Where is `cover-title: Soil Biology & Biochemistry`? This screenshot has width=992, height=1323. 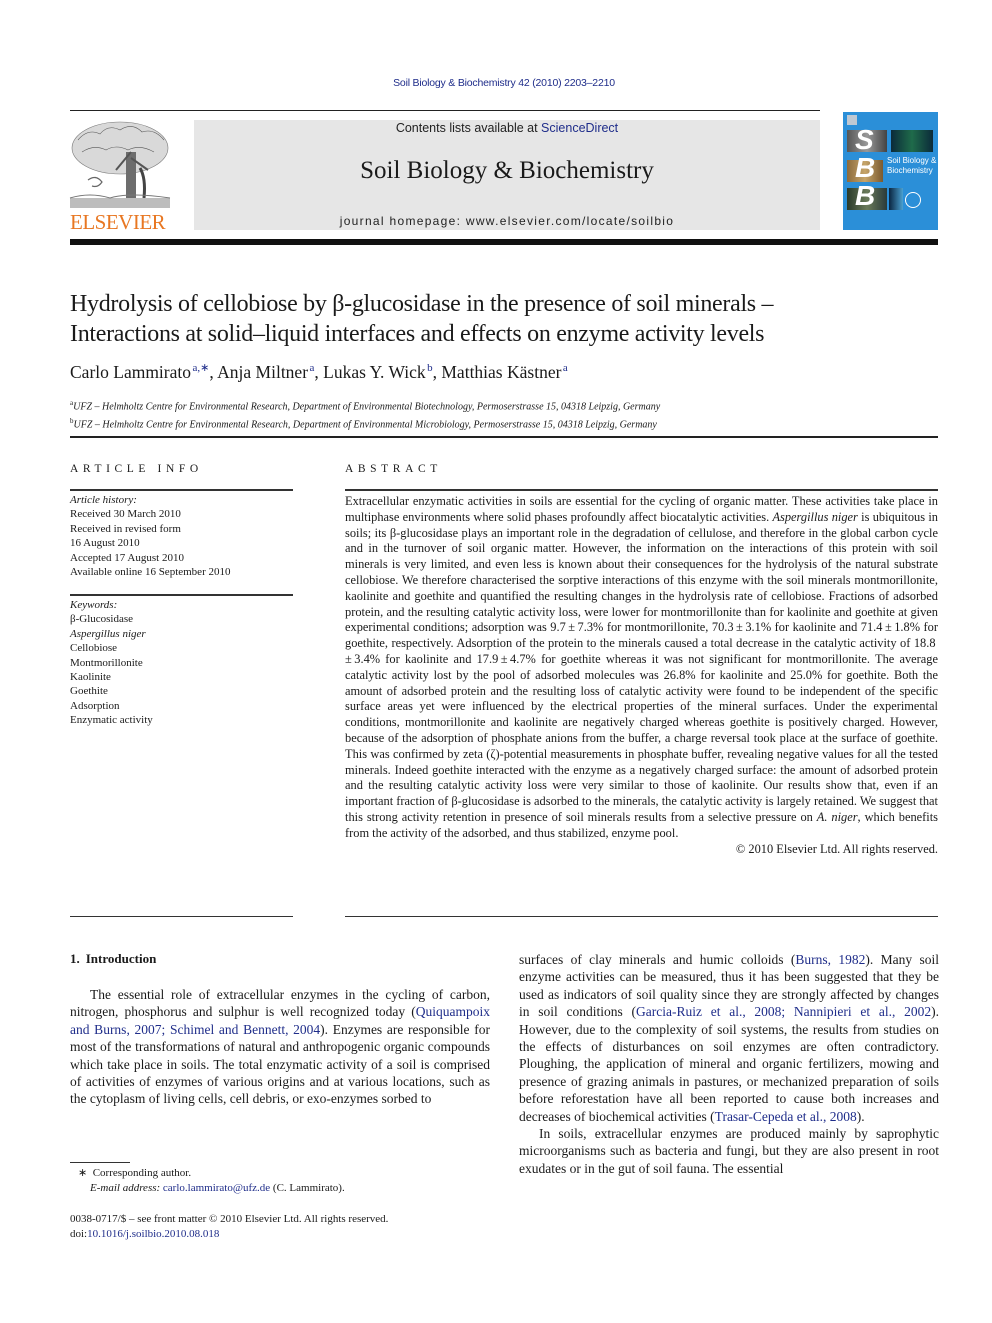 cover-title: Soil Biology & Biochemistry is located at coordinates (911, 166).